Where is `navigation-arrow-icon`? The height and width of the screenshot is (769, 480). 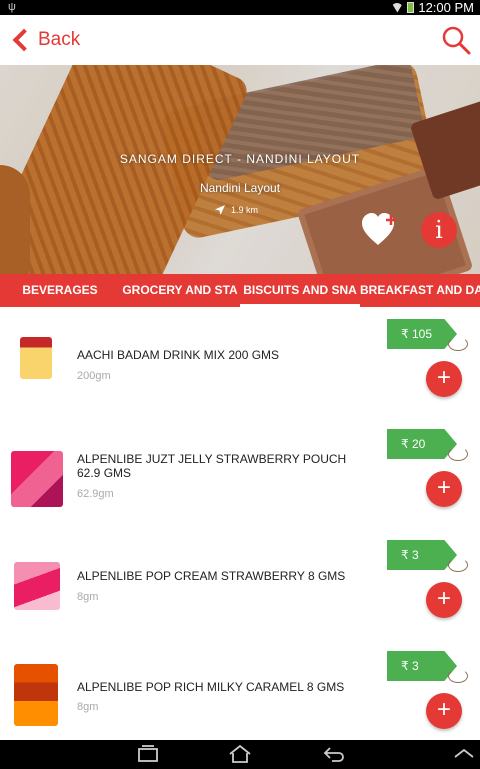 navigation-arrow-icon is located at coordinates (220, 210).